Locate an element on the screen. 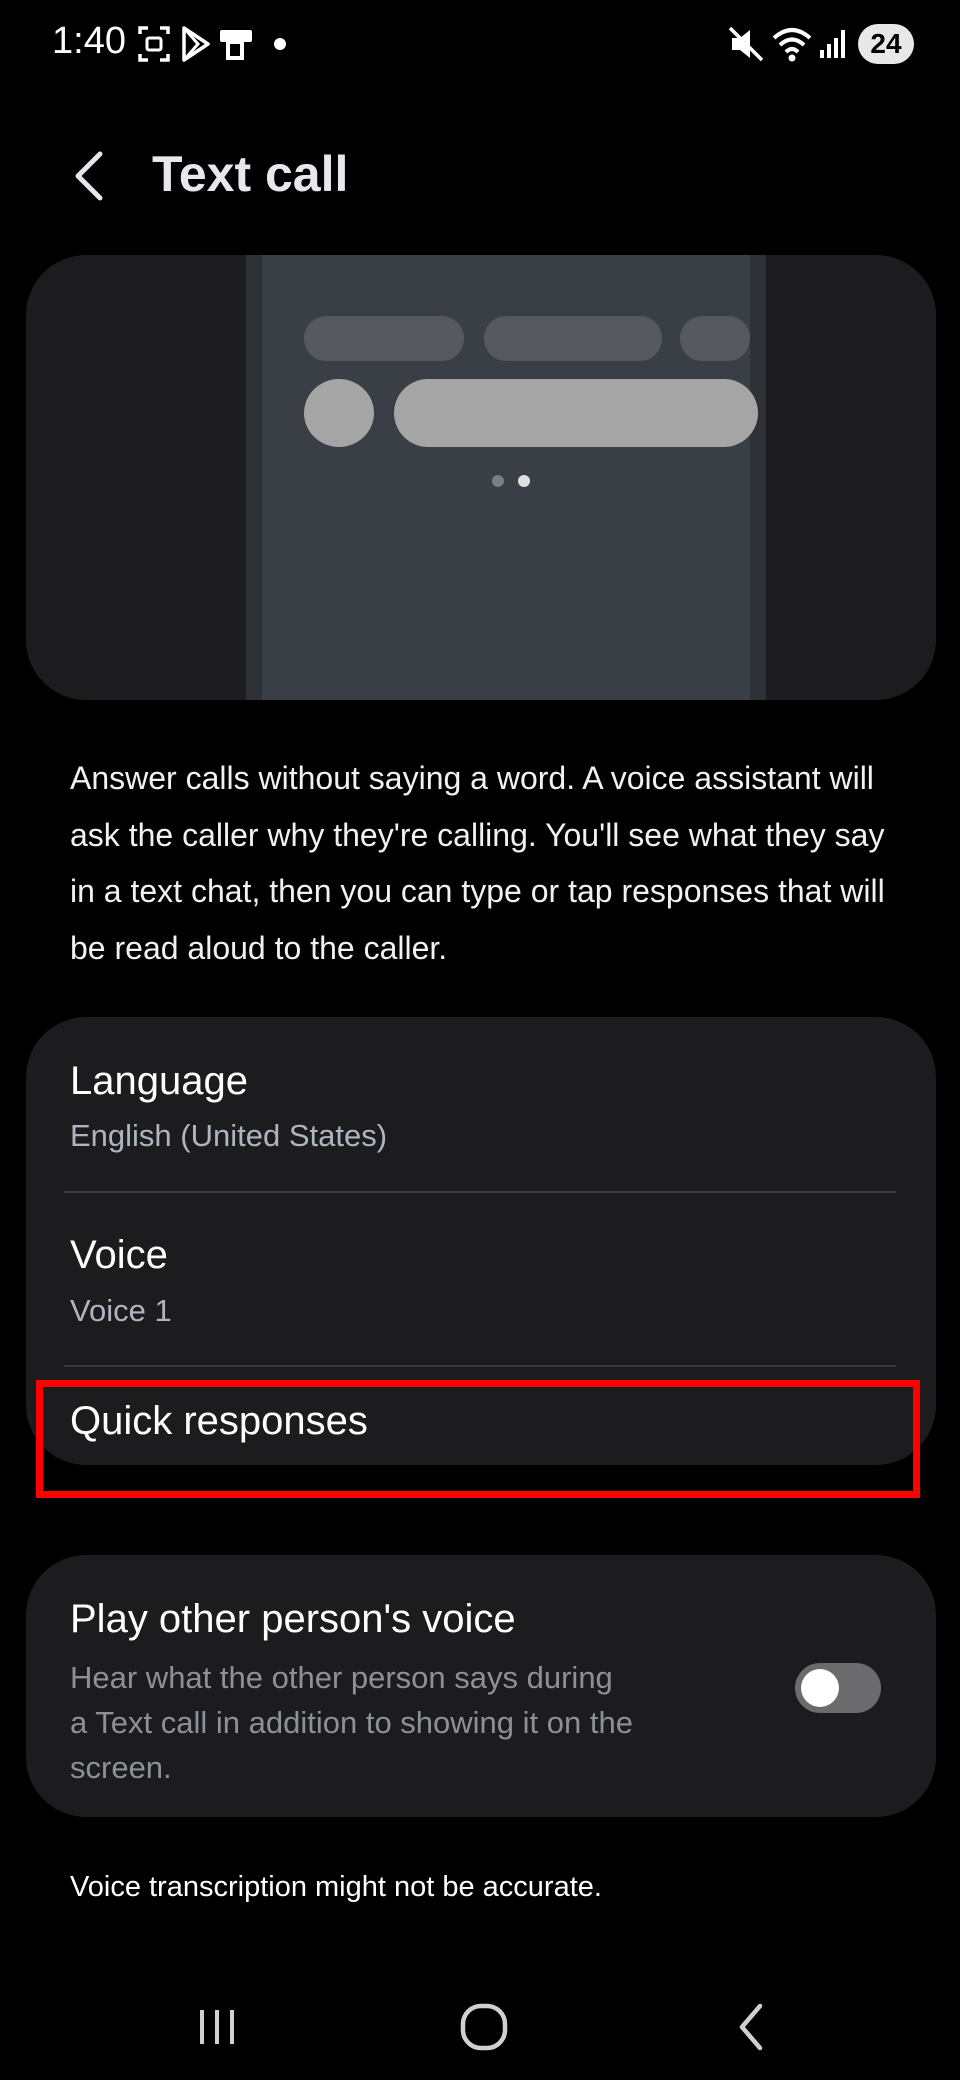 This screenshot has height=2080, width=960. language-value: English (United States) is located at coordinates (229, 1135).